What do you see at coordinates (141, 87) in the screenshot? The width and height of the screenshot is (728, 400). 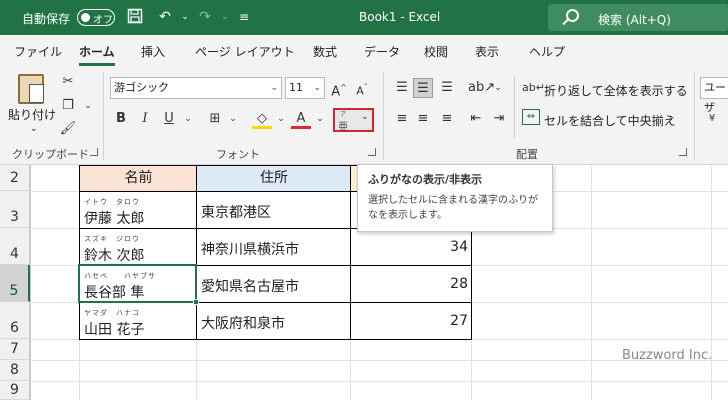 I see `font-name-value: 游ゴシック` at bounding box center [141, 87].